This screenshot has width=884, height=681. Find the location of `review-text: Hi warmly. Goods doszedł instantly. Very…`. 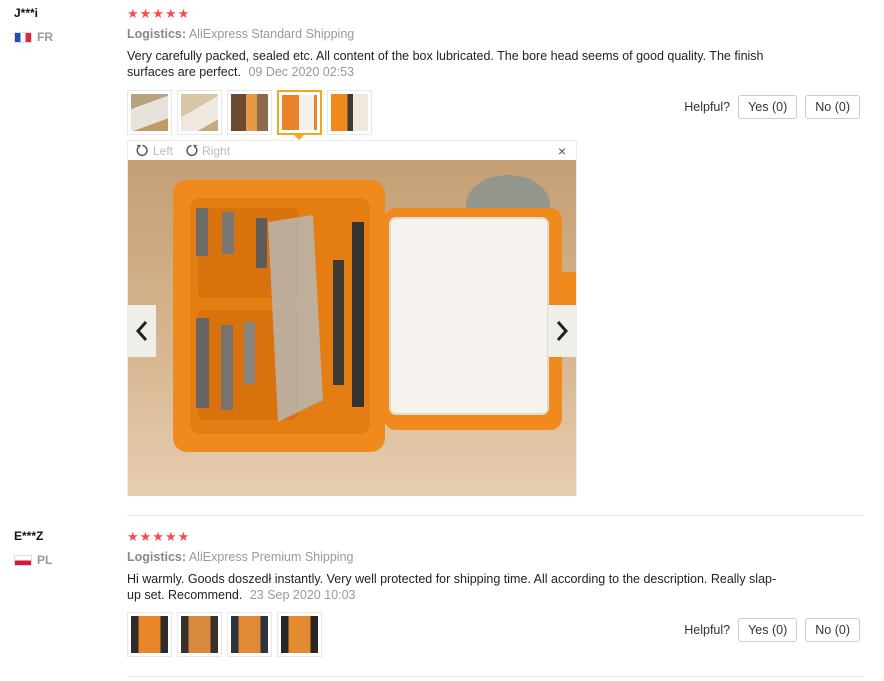

review-text: Hi warmly. Goods doszedł instantly. Very… is located at coordinates (452, 587).